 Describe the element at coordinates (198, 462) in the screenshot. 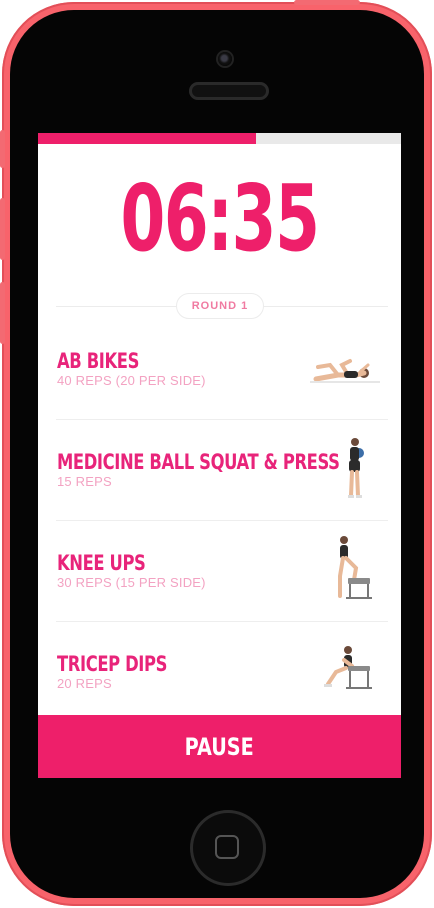

I see `exercise-name: MEDICINE BALL SQUAT & PRESS` at that location.